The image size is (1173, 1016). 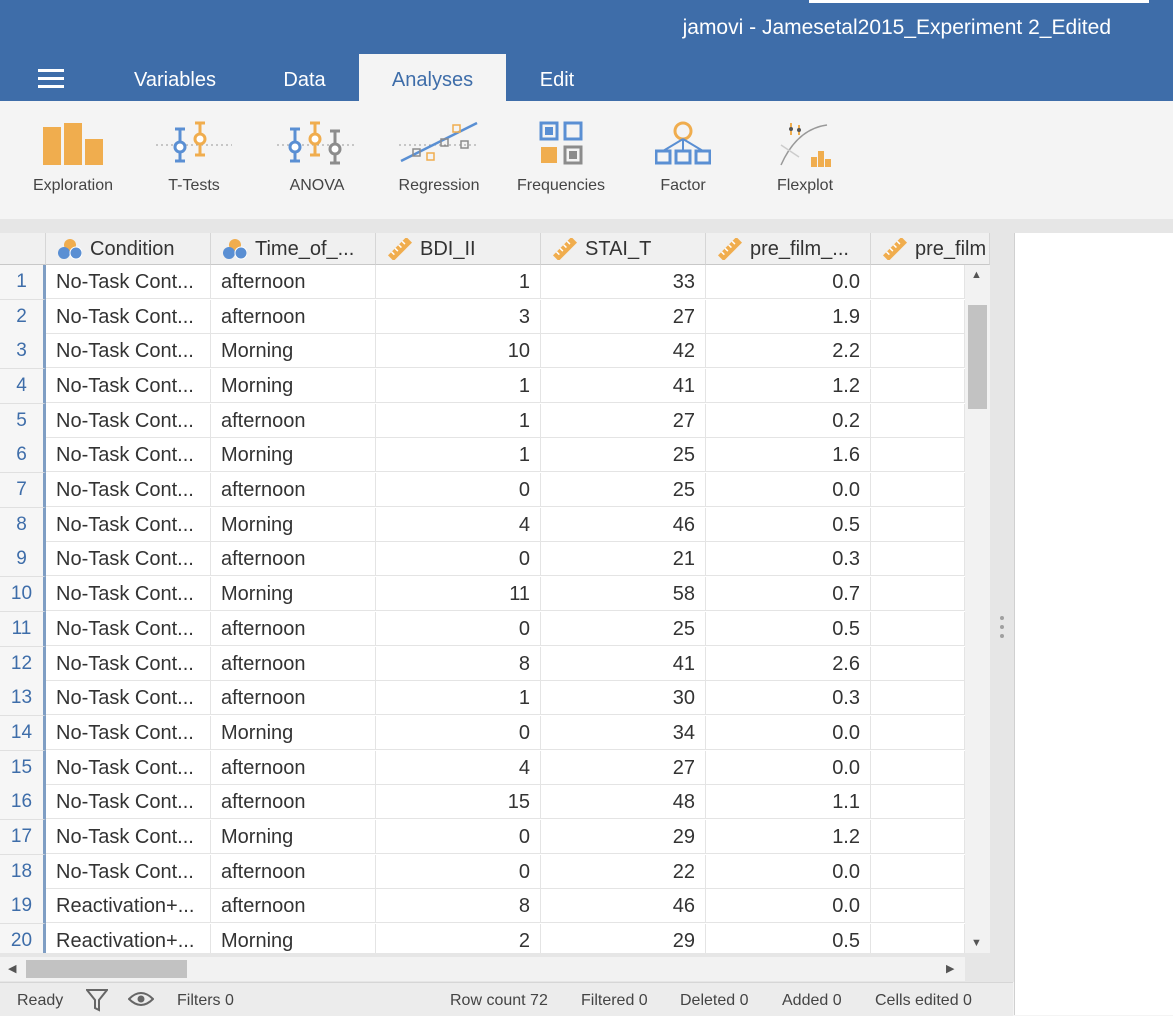 I want to click on frequencies-button: Frequencies, so click(x=561, y=160).